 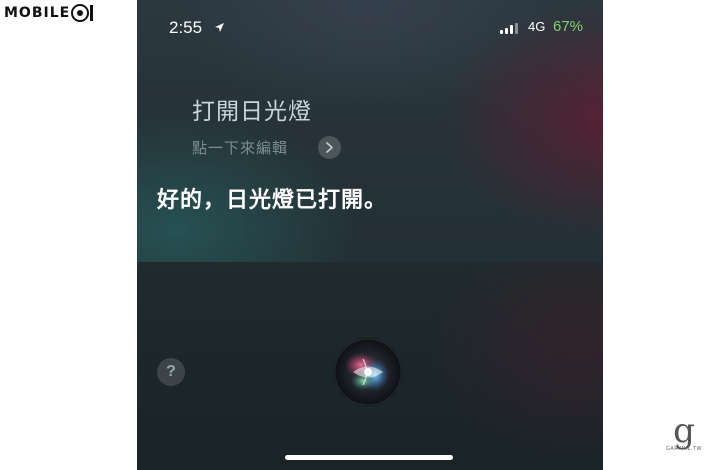 What do you see at coordinates (219, 27) in the screenshot?
I see `location-arrow-icon` at bounding box center [219, 27].